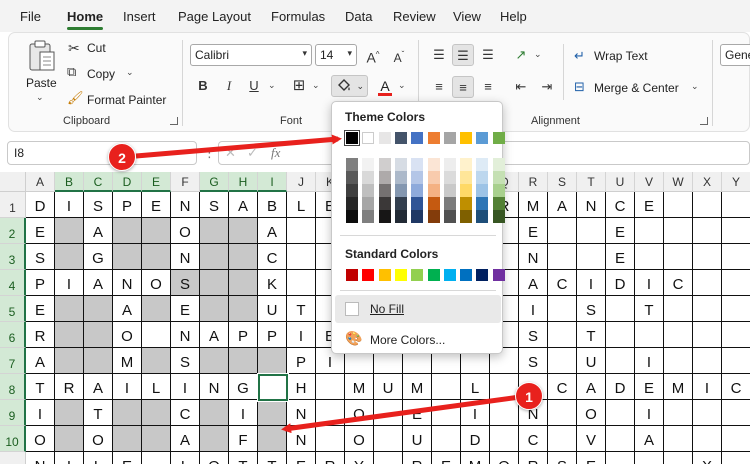 This screenshot has height=464, width=750. I want to click on cell-d1: P, so click(127, 205).